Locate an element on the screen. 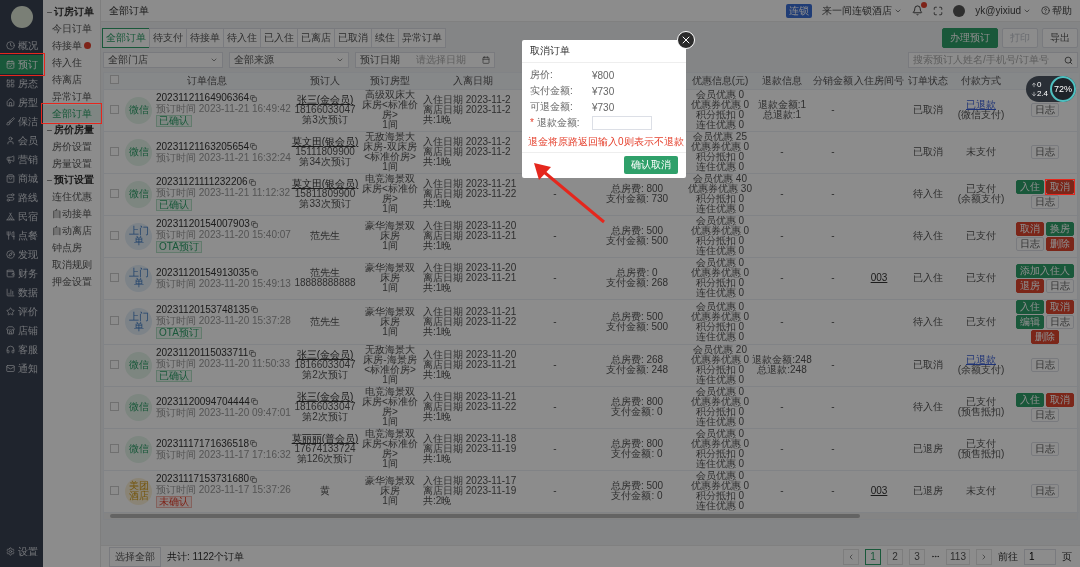  confirm-cancel-button: 确认取消 is located at coordinates (651, 165).